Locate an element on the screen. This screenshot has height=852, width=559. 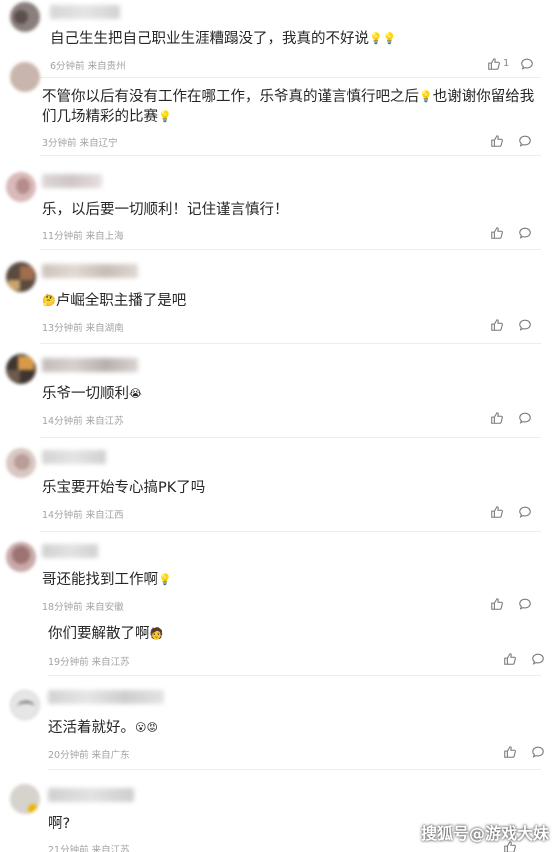
crying-emoji: 😭 is located at coordinates (135, 393).